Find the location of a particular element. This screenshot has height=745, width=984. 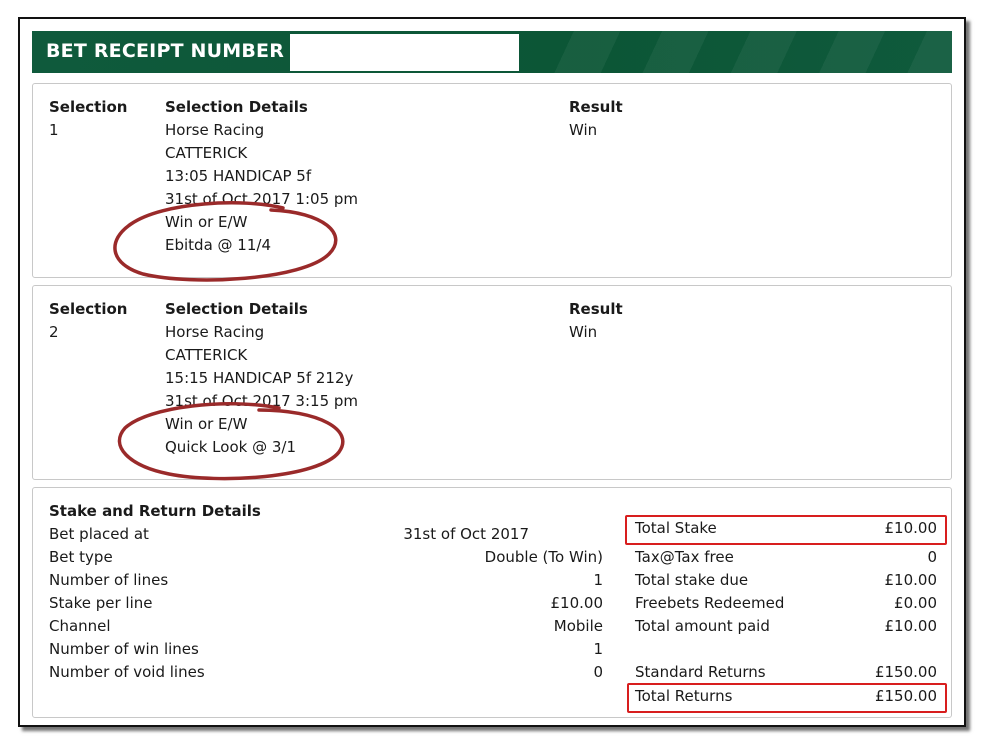

tax-value: 0 is located at coordinates (932, 557).